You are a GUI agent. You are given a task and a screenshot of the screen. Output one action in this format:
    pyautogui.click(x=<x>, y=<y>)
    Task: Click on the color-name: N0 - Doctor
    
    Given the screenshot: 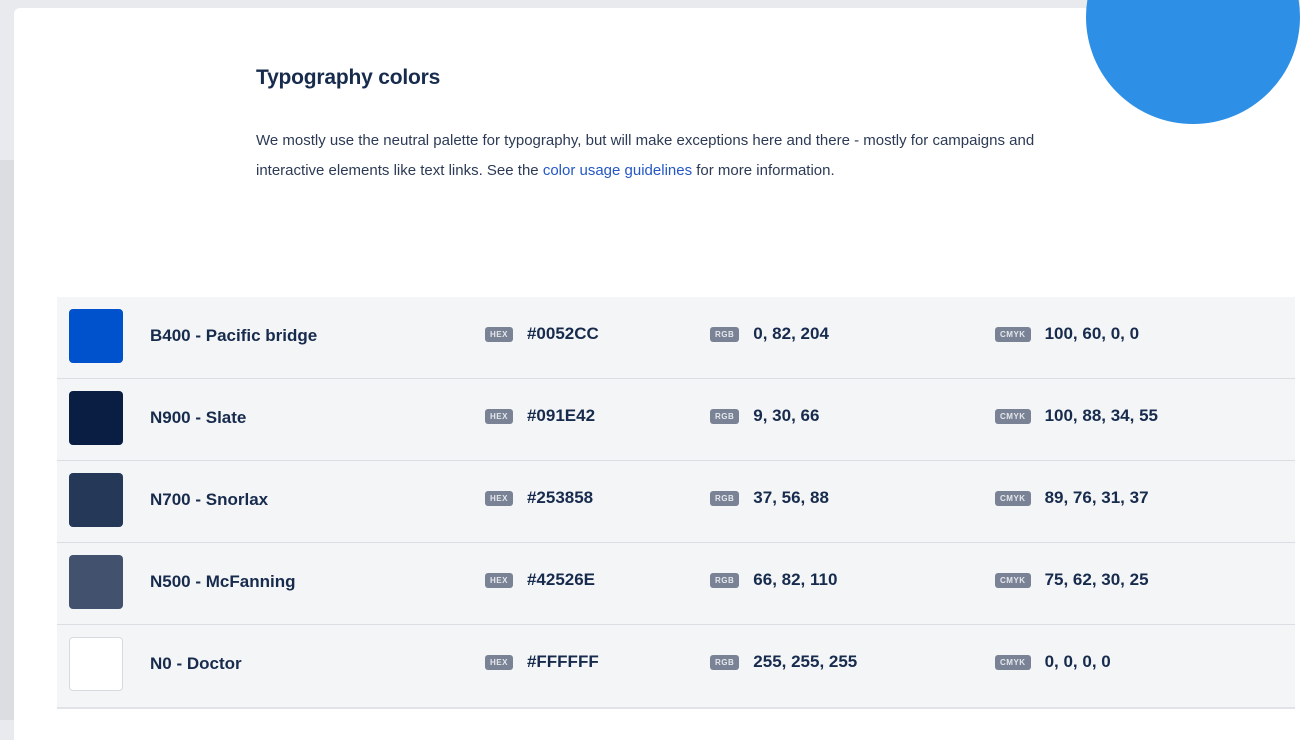 What is the action you would take?
    pyautogui.click(x=196, y=663)
    